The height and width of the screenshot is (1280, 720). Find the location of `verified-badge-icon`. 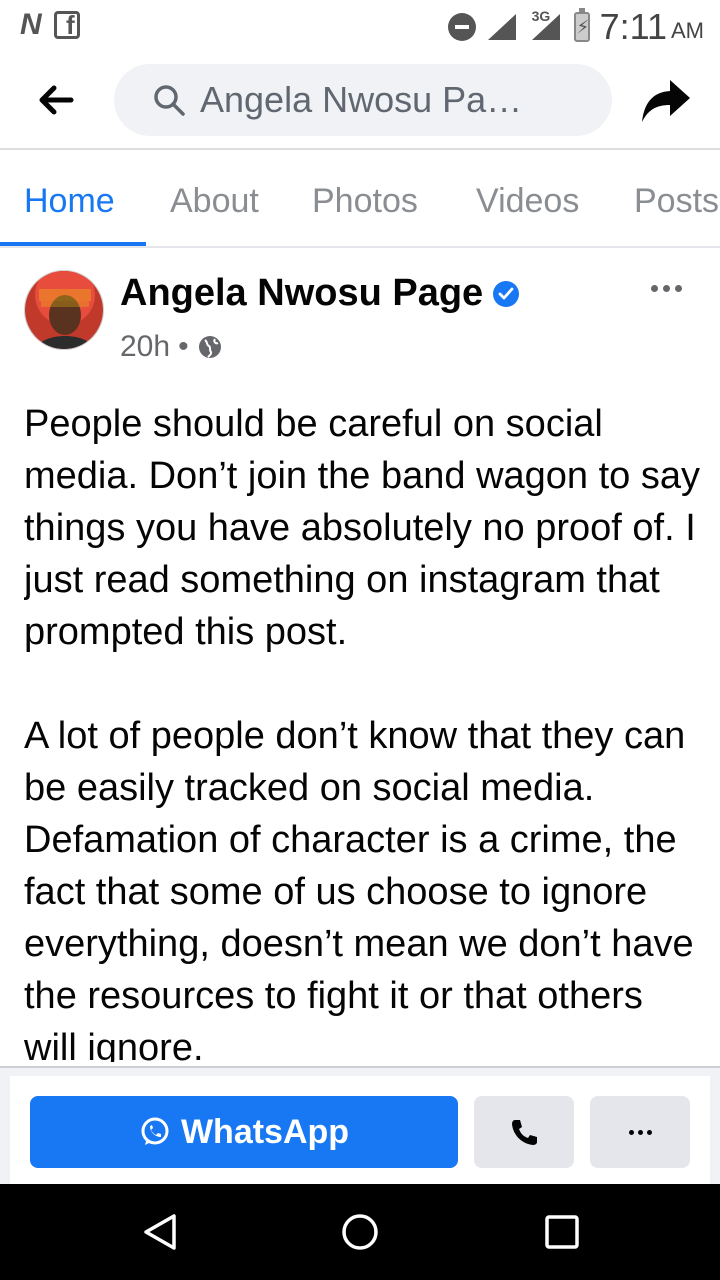

verified-badge-icon is located at coordinates (506, 293).